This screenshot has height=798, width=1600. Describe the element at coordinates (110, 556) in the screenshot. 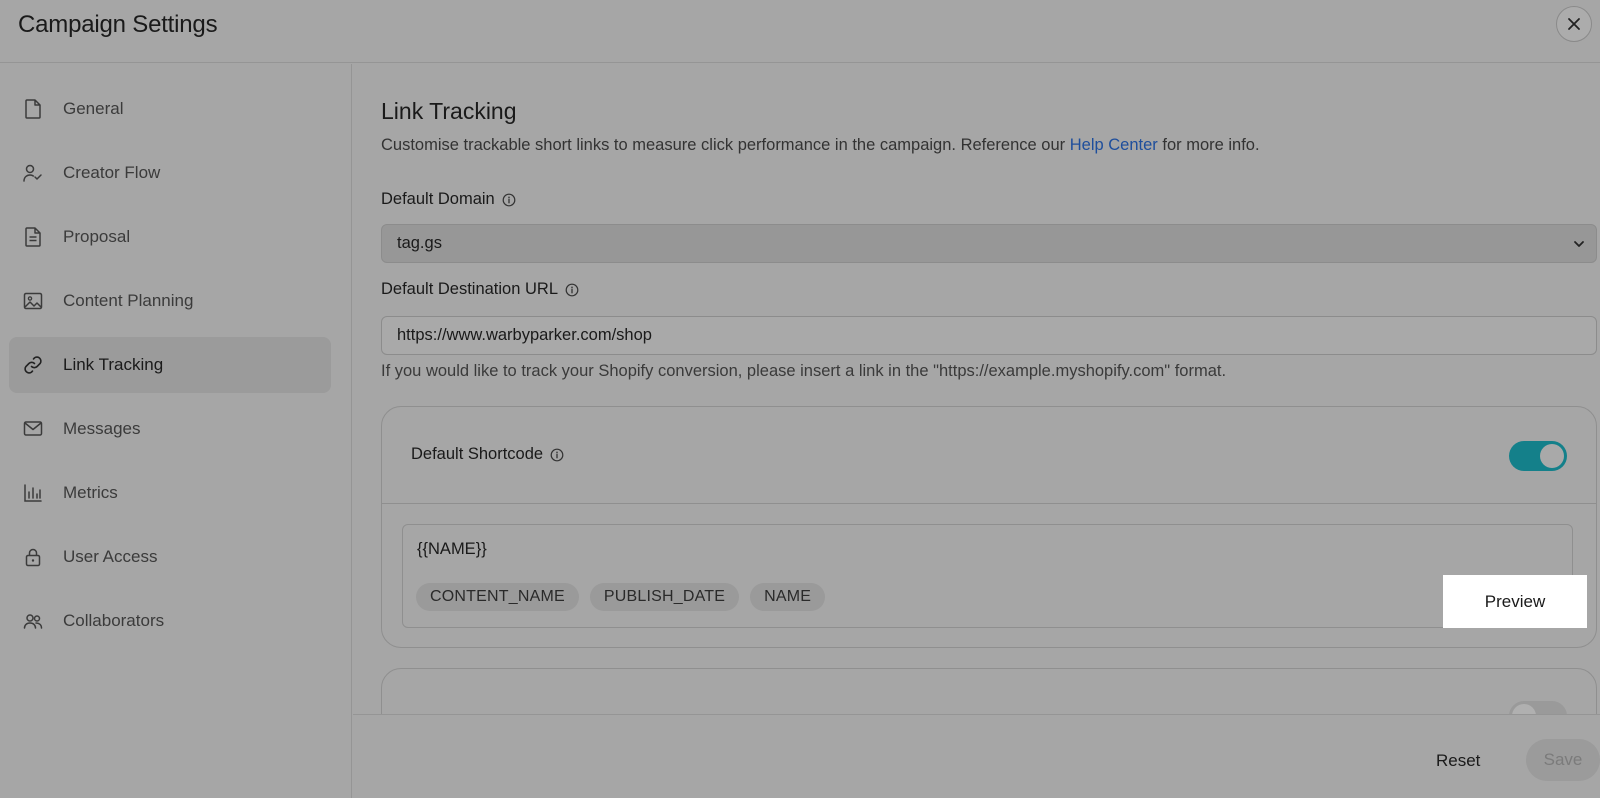

I see `sidebar-item-label: User Access` at that location.